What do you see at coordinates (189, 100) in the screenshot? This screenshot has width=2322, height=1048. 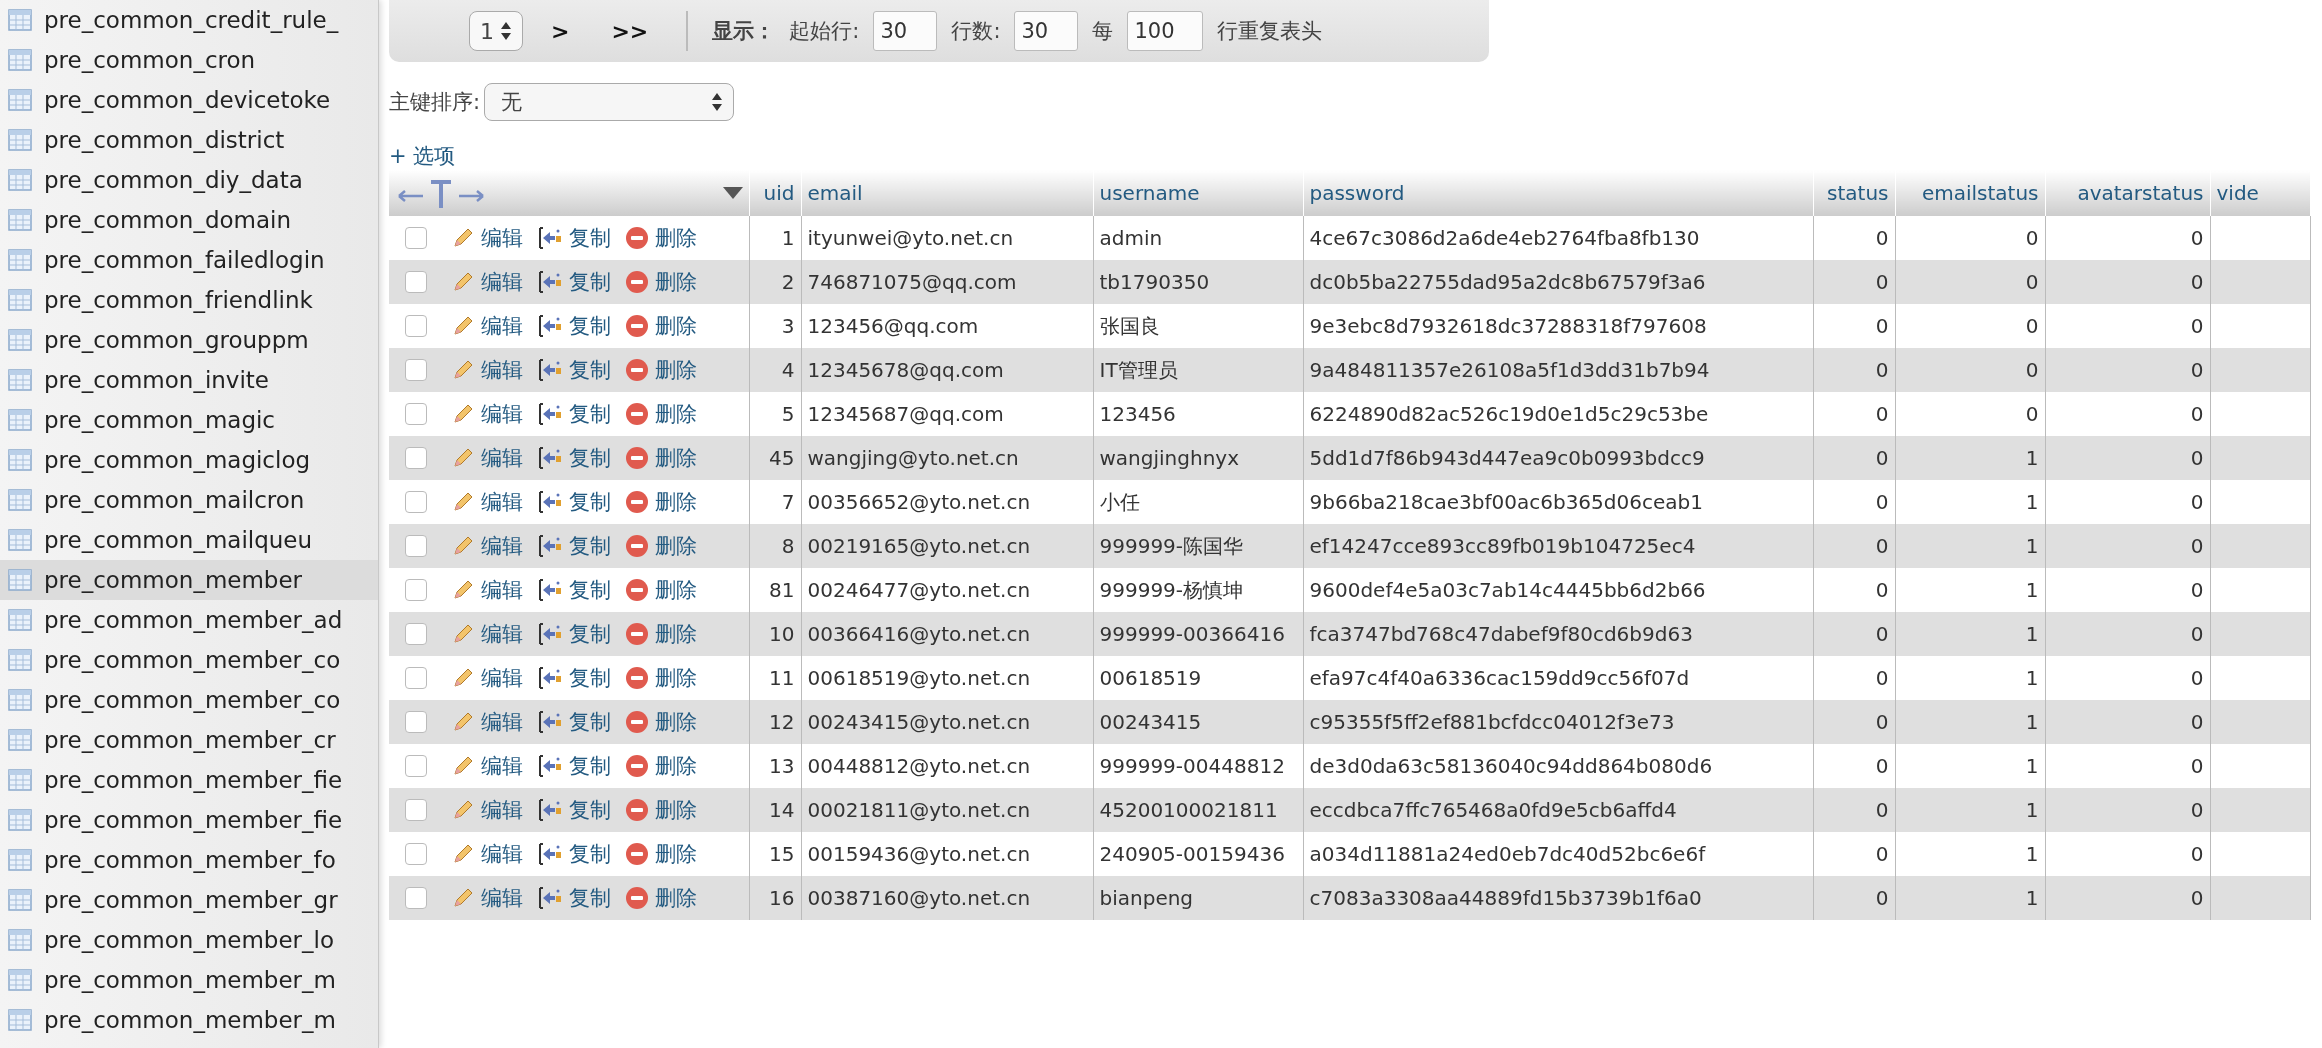 I see `table-list-item: pre_common_devicetoke` at bounding box center [189, 100].